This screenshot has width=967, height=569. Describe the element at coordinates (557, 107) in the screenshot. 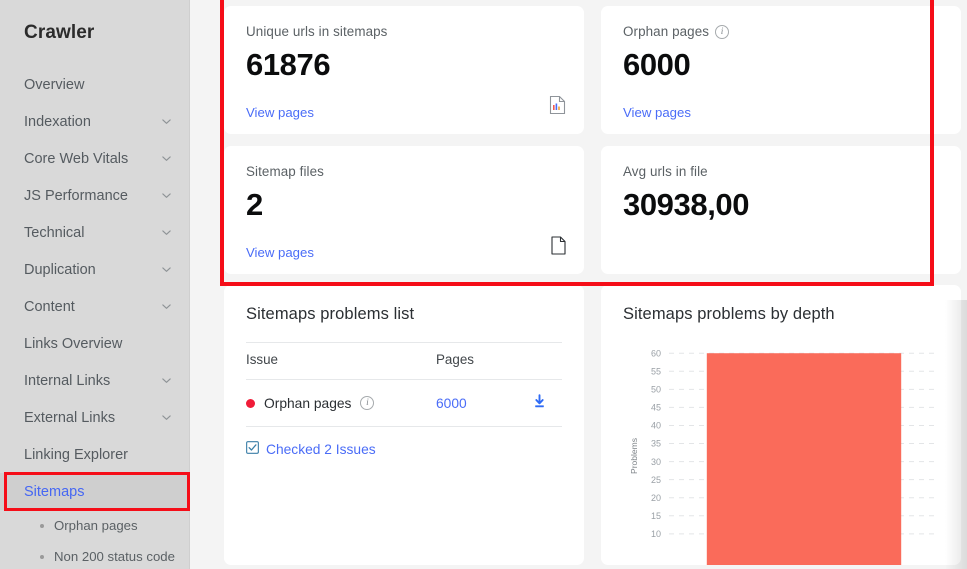

I see `xml-file-icon` at that location.